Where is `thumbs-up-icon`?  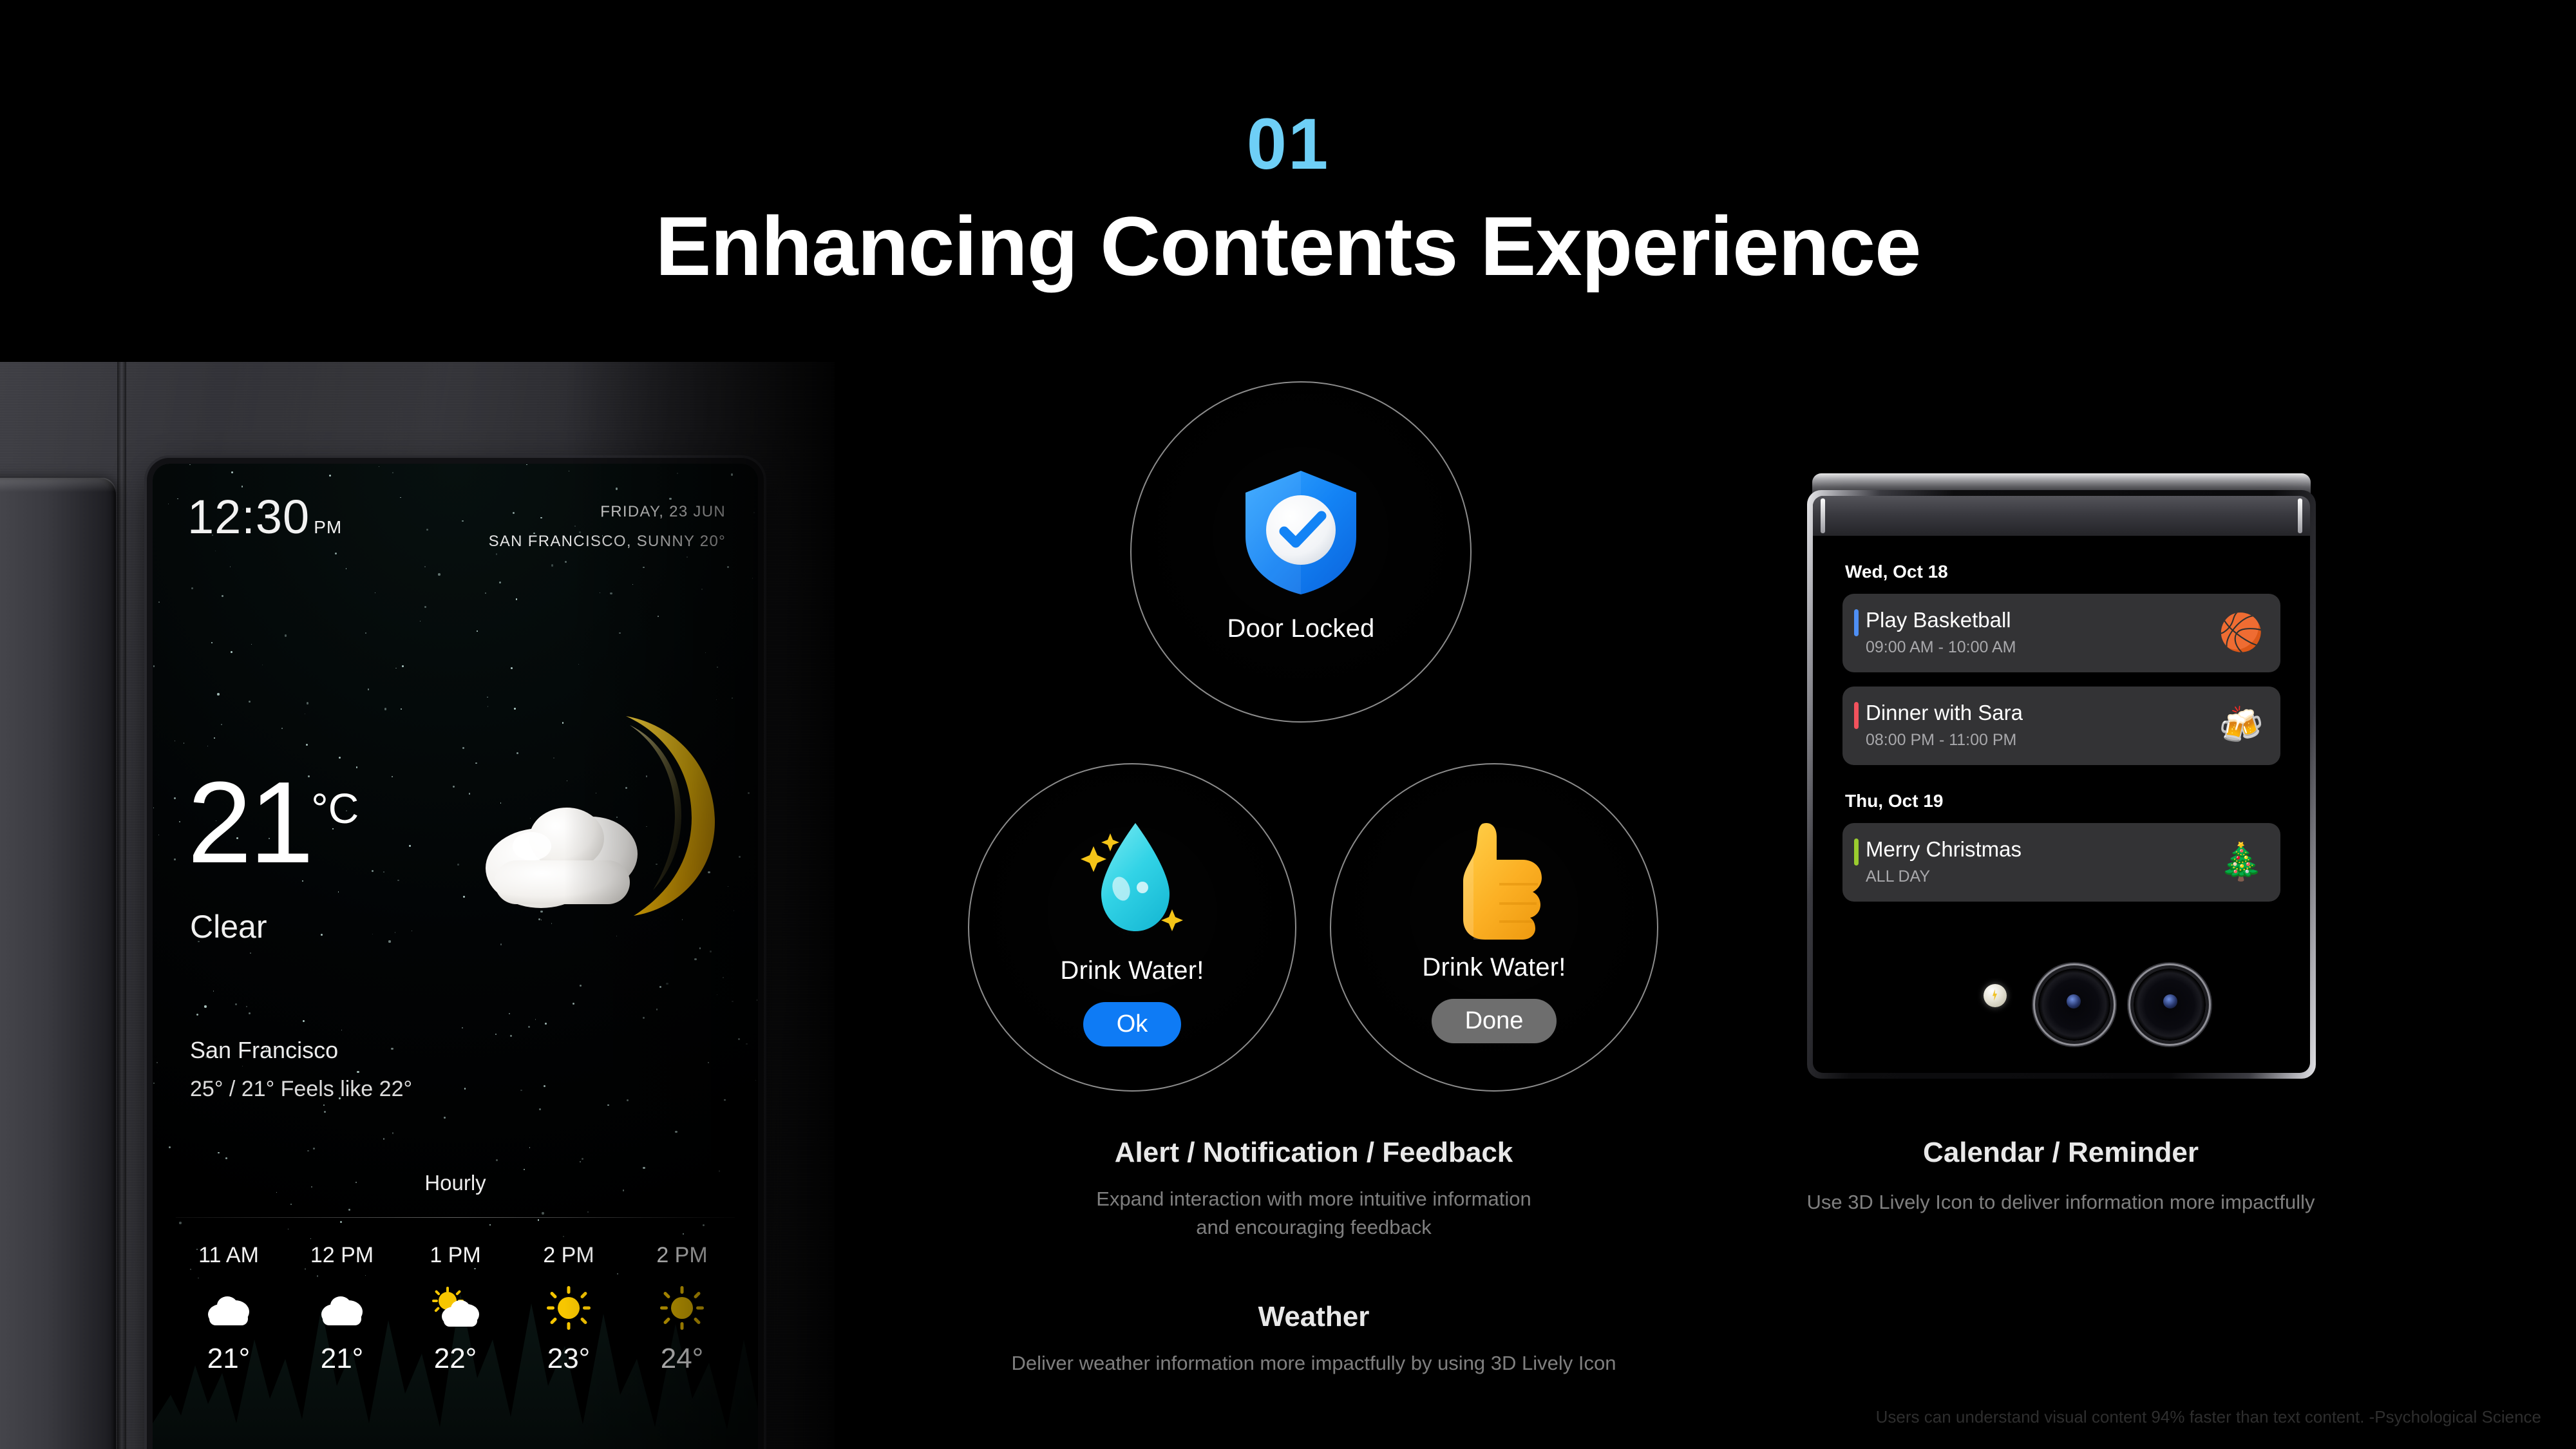 thumbs-up-icon is located at coordinates (1494, 878).